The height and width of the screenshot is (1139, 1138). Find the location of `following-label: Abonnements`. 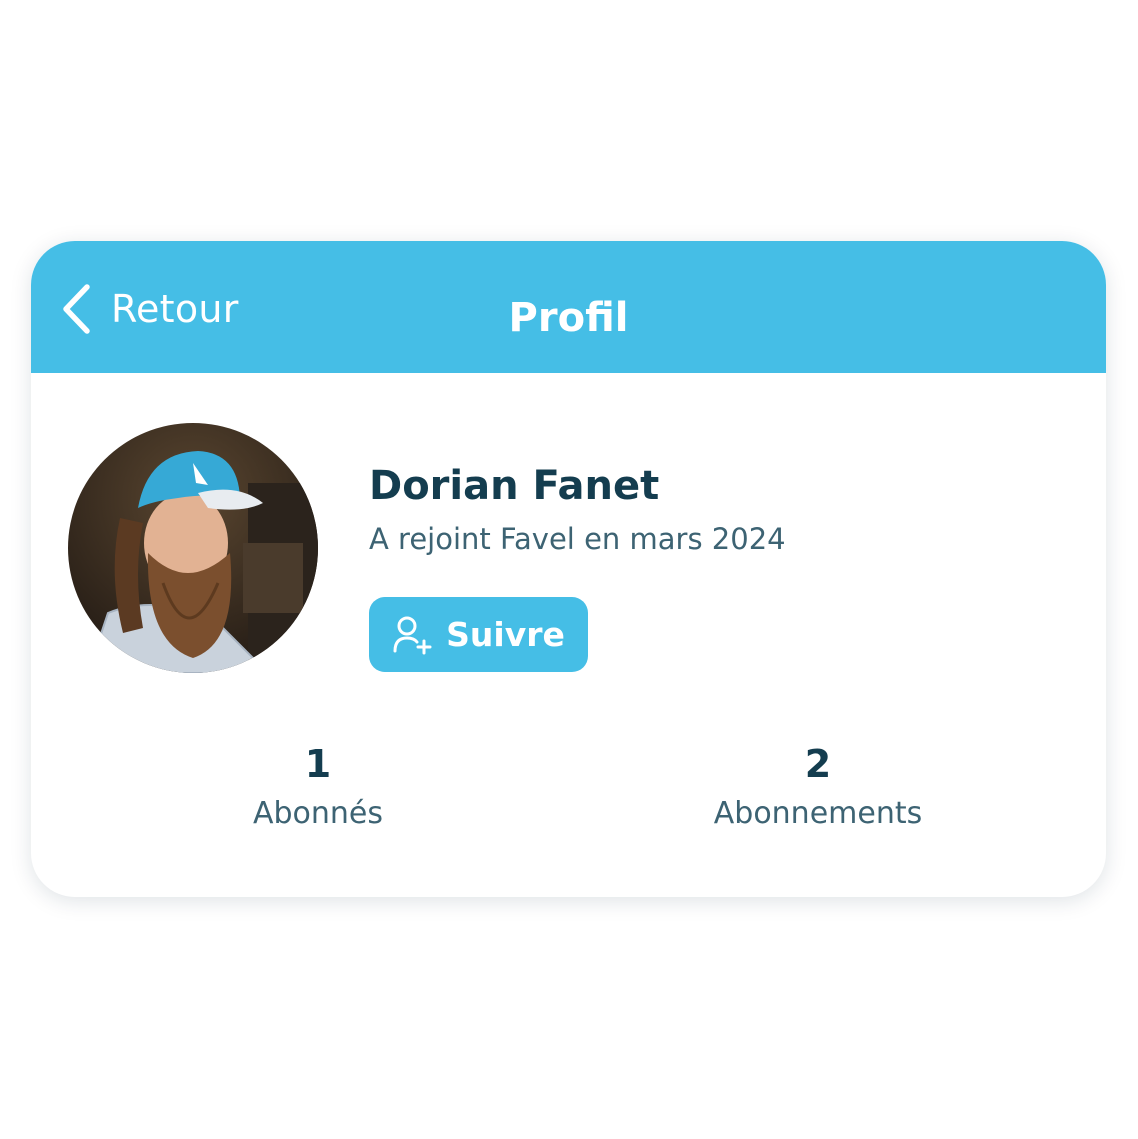

following-label: Abonnements is located at coordinates (818, 813).